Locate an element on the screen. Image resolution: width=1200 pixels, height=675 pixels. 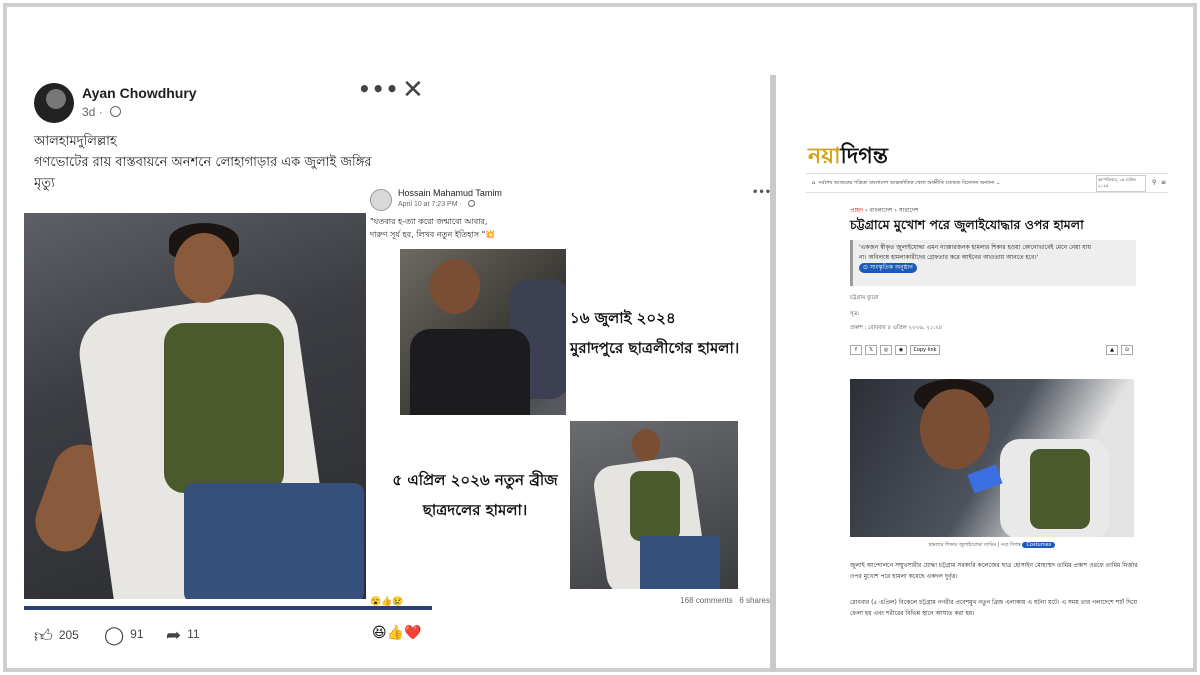
panel-divider is located at coordinates (773, 373).